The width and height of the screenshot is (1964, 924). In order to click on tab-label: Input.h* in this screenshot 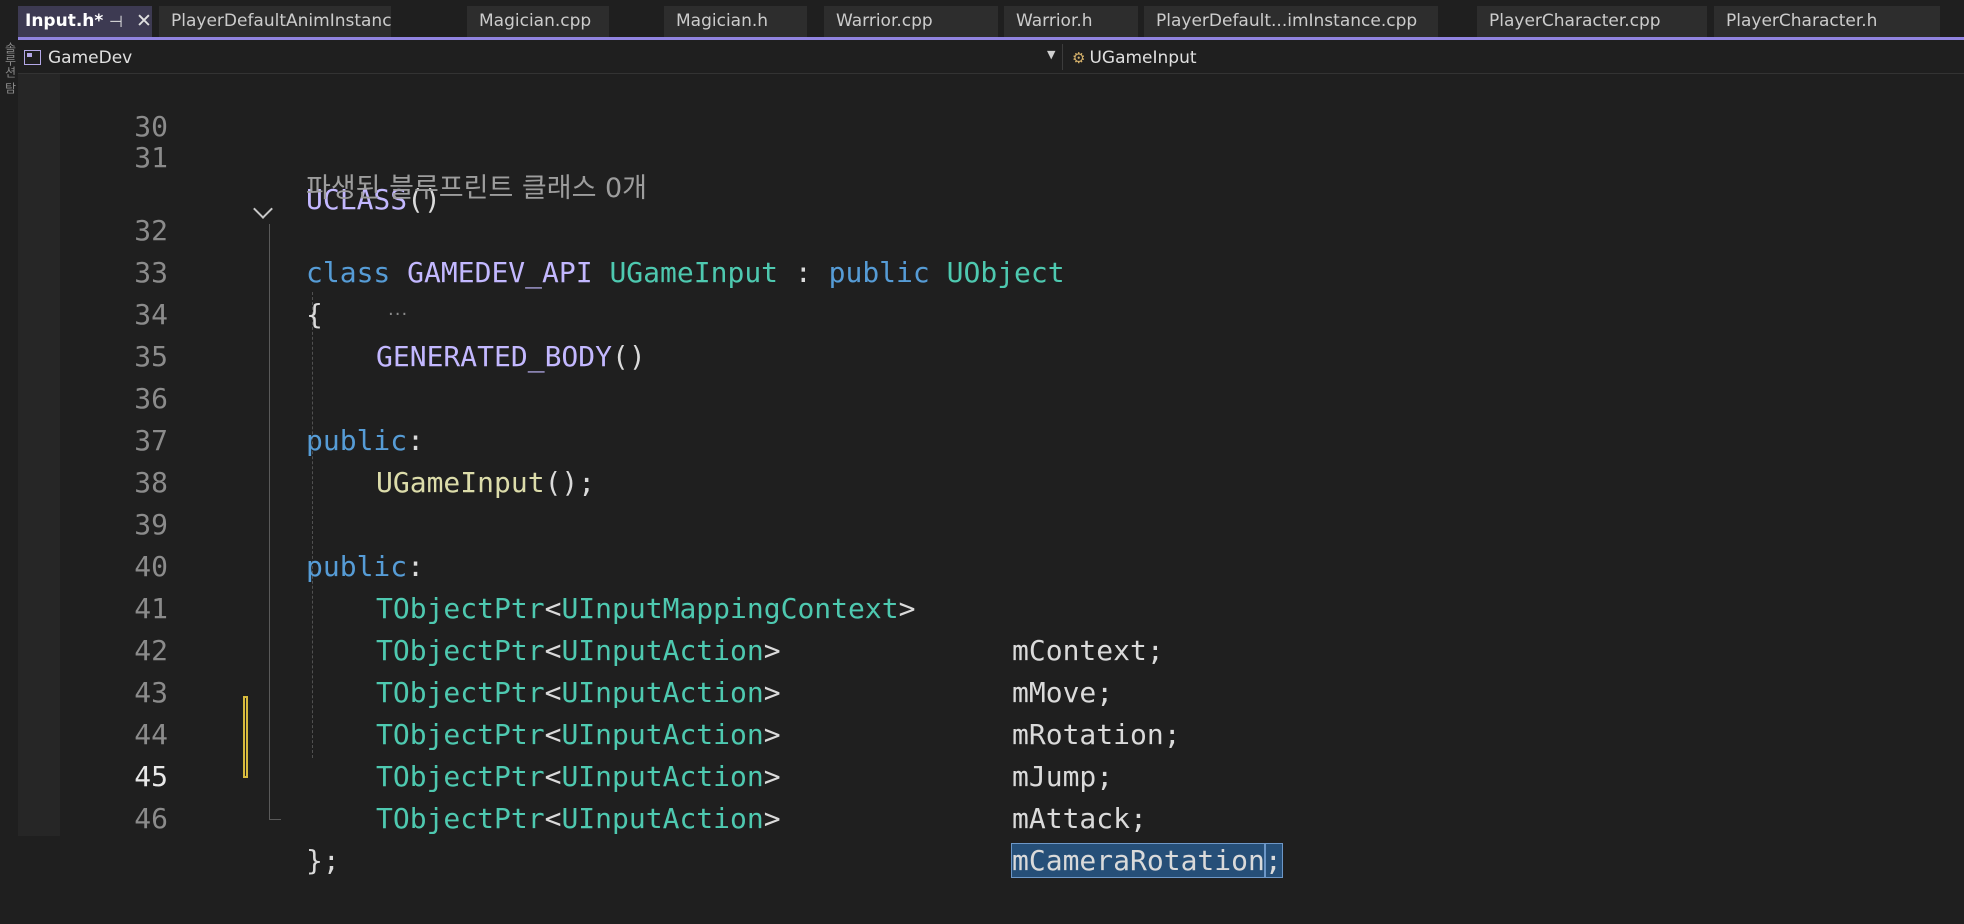, I will do `click(64, 21)`.